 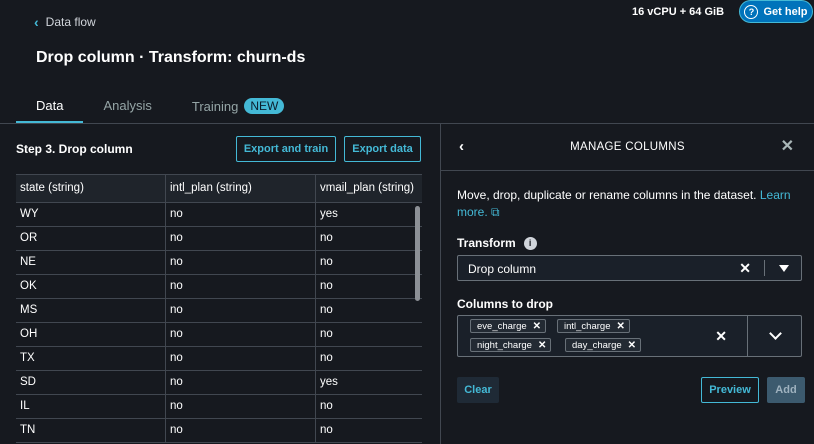 I want to click on chip-intl-charge: intl_charge ✕, so click(x=593, y=326).